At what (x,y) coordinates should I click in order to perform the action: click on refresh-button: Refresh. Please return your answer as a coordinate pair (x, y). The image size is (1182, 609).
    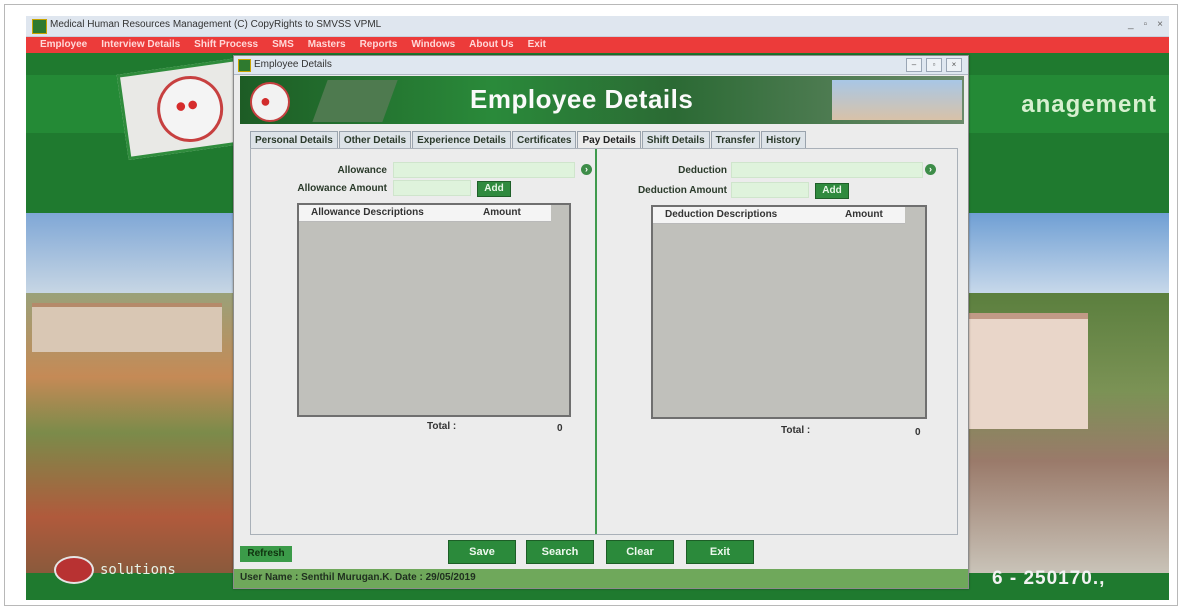
    Looking at the image, I should click on (266, 554).